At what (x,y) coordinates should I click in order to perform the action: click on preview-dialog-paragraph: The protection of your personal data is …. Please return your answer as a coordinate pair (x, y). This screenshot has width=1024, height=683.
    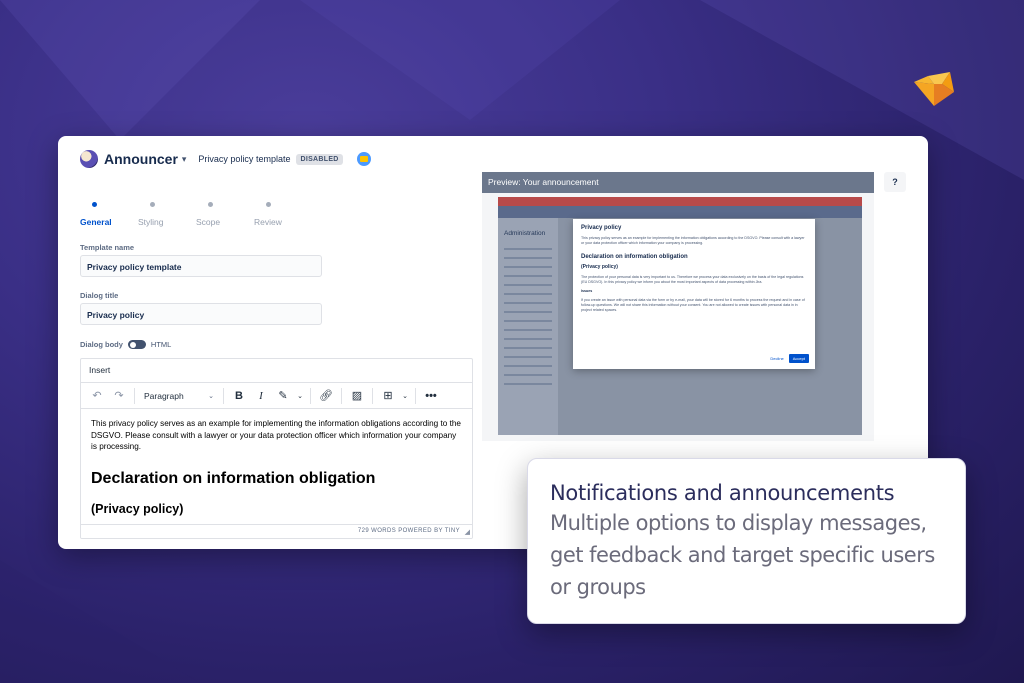
    Looking at the image, I should click on (692, 279).